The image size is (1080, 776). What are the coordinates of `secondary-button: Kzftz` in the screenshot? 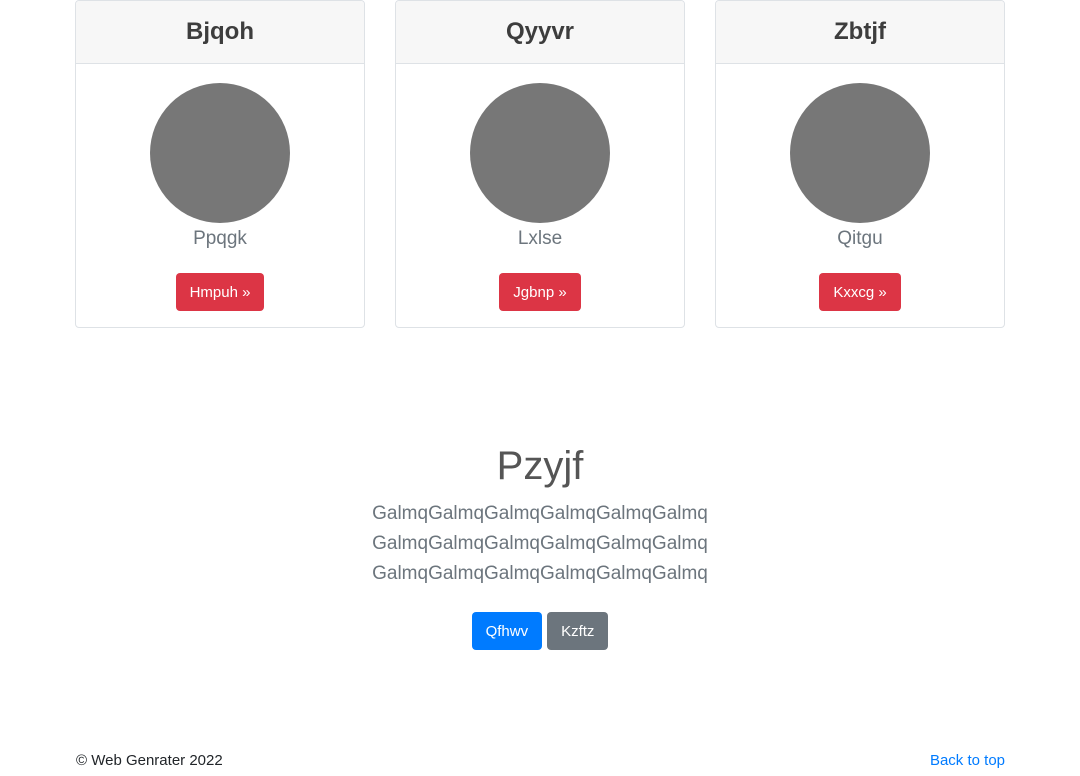 It's located at (578, 631).